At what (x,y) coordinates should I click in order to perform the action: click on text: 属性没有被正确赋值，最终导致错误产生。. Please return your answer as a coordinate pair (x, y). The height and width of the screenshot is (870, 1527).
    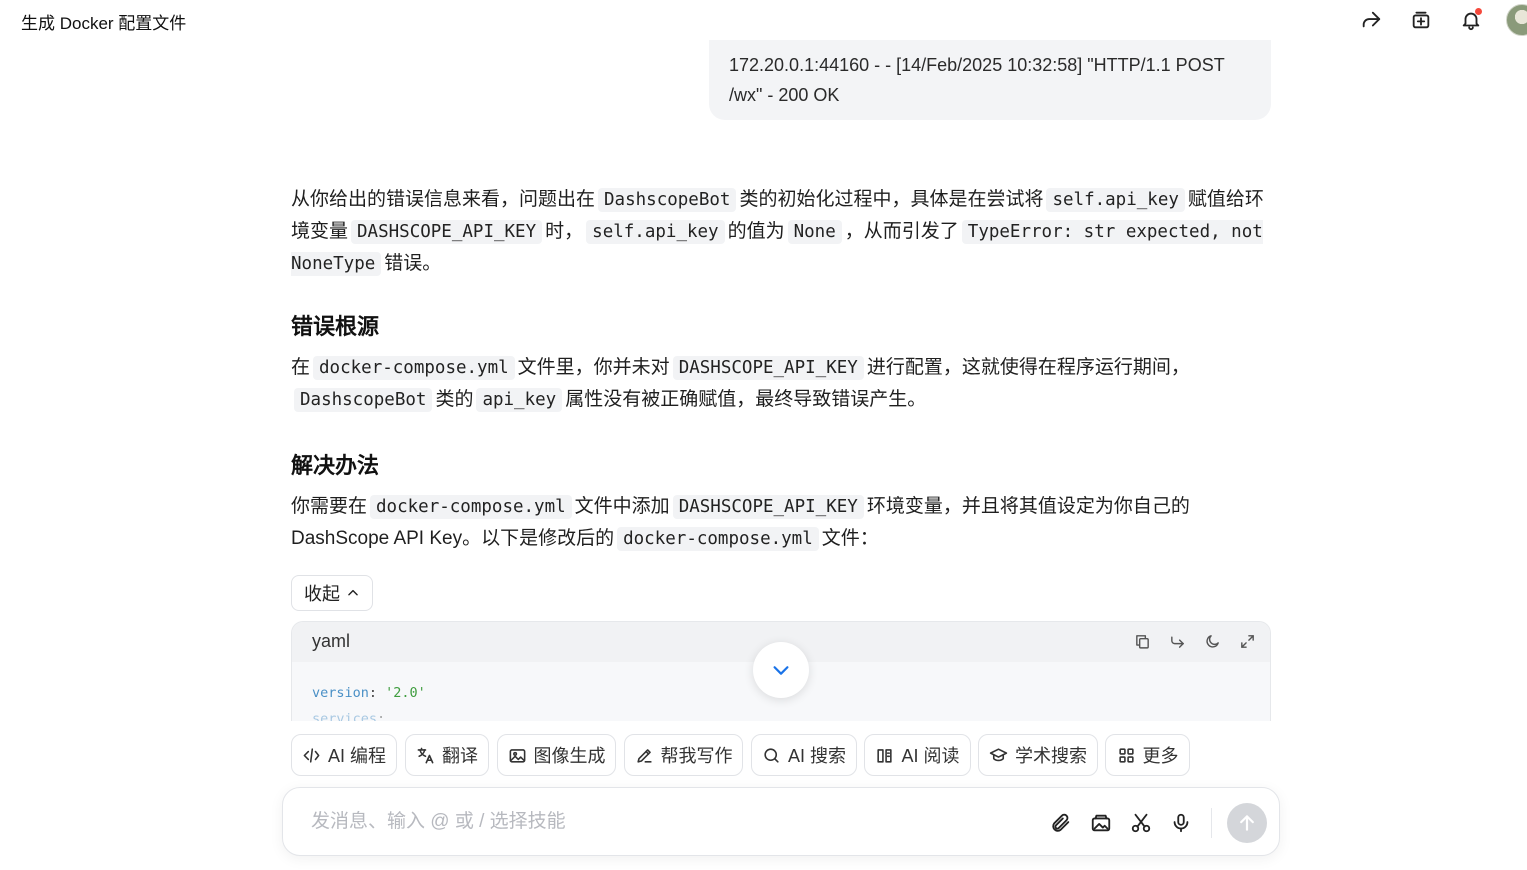
    Looking at the image, I should click on (746, 399).